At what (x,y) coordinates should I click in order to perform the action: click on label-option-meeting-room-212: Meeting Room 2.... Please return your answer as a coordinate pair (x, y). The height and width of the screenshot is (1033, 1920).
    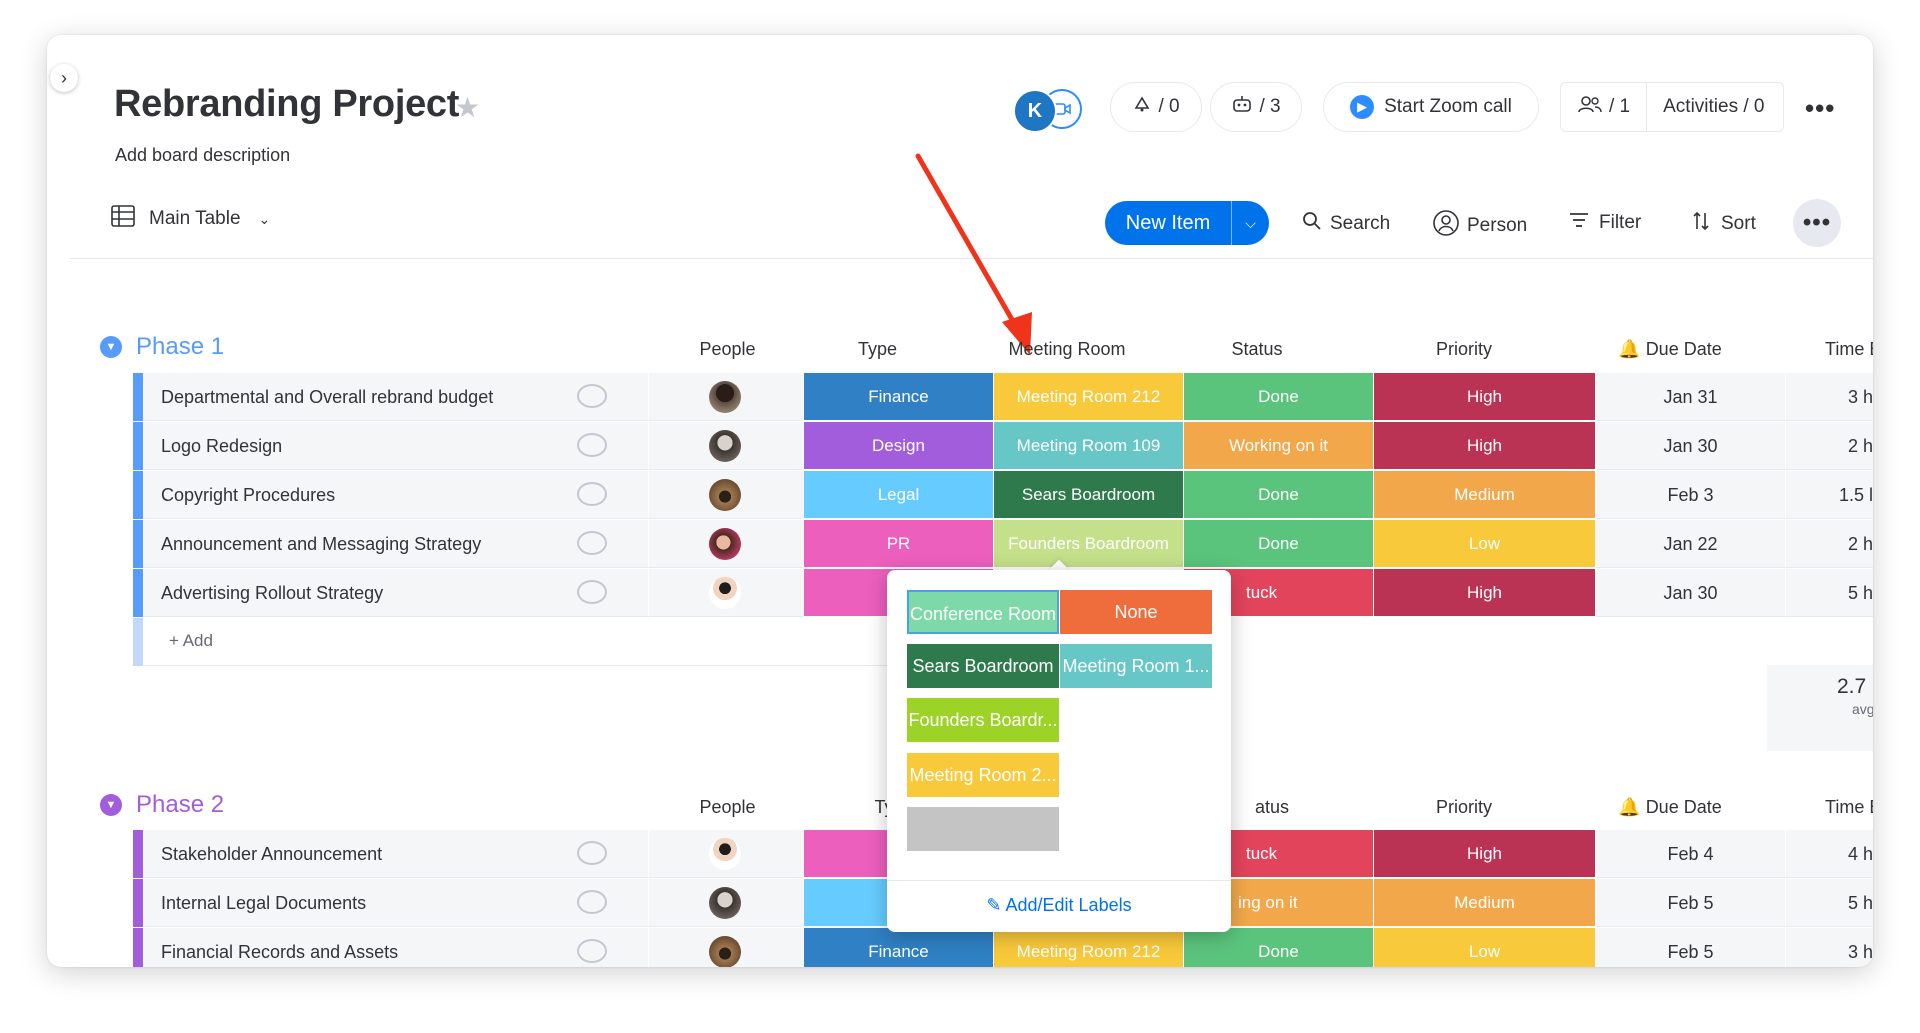
    Looking at the image, I should click on (983, 775).